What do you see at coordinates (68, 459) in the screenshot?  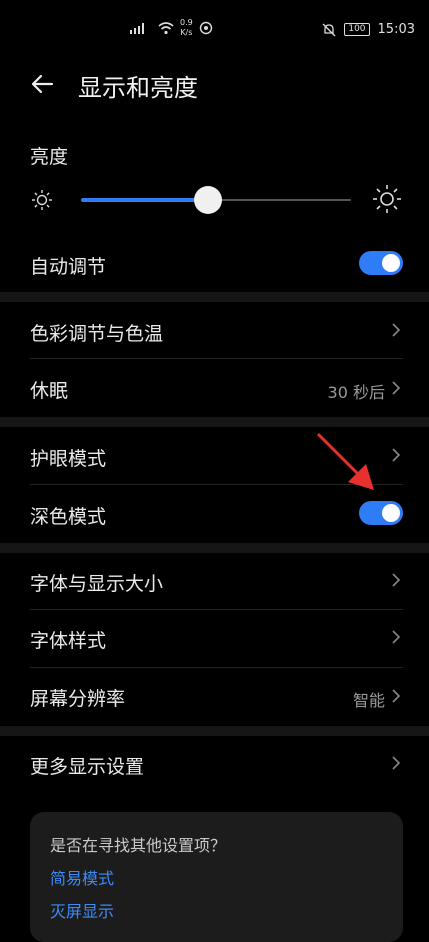 I see `eye-comfort-label: 护眼模式` at bounding box center [68, 459].